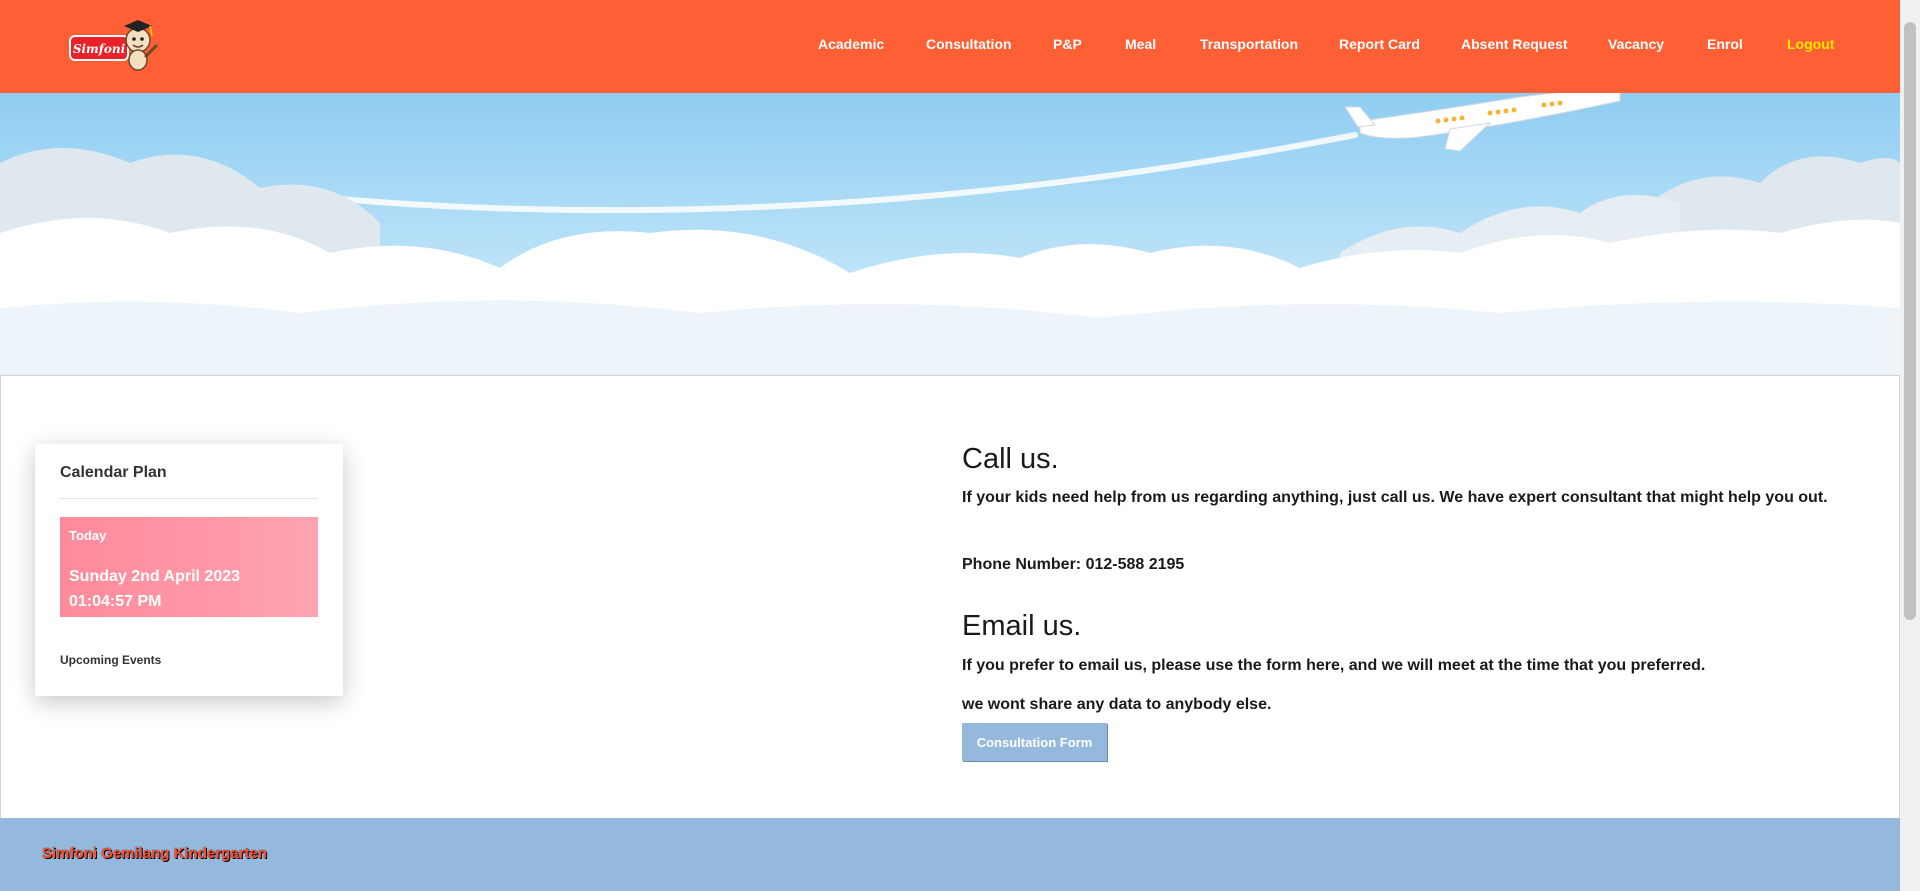 This screenshot has width=1920, height=891. What do you see at coordinates (1010, 459) in the screenshot?
I see `call-heading: Call us.` at bounding box center [1010, 459].